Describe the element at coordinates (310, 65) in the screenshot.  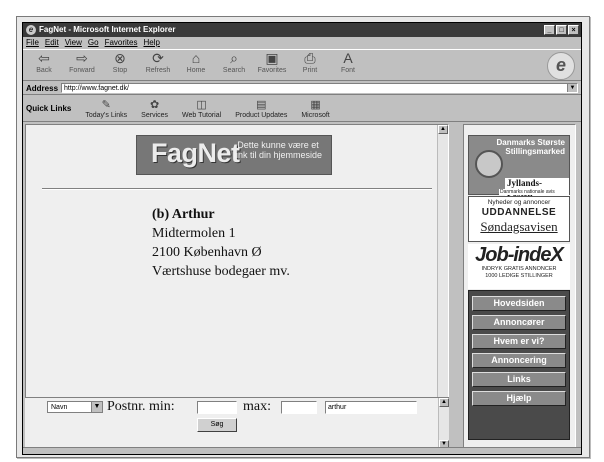
I see `print-button: ⎙ Print` at that location.